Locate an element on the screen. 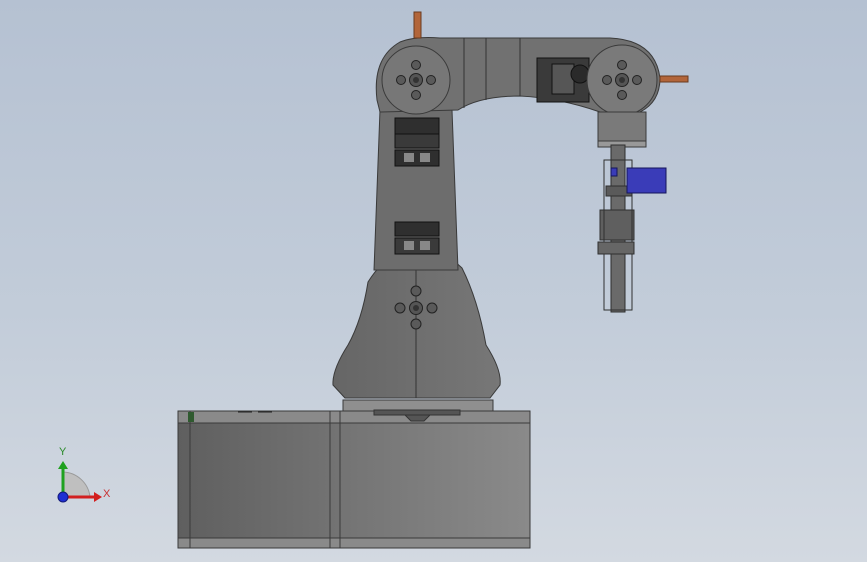 This screenshot has height=562, width=867. upper-arm is located at coordinates (416, 190).